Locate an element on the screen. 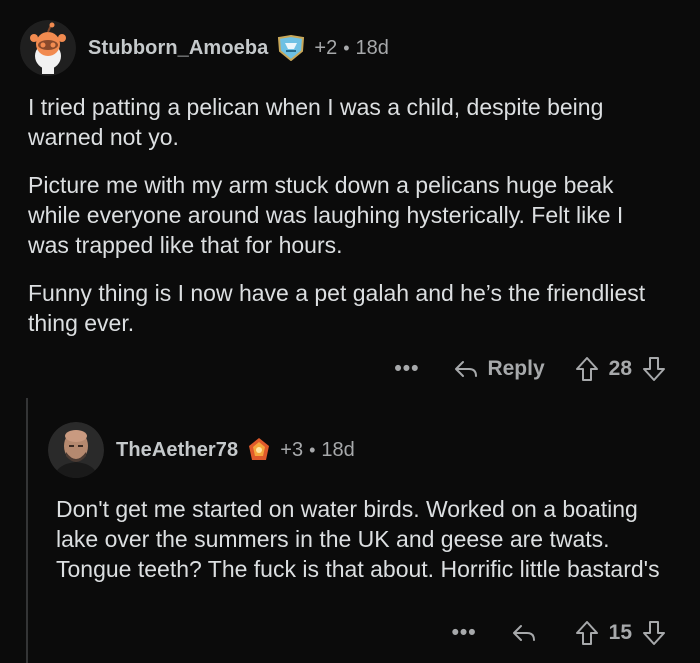 Image resolution: width=700 pixels, height=663 pixels. vote-count: 15 is located at coordinates (620, 632).